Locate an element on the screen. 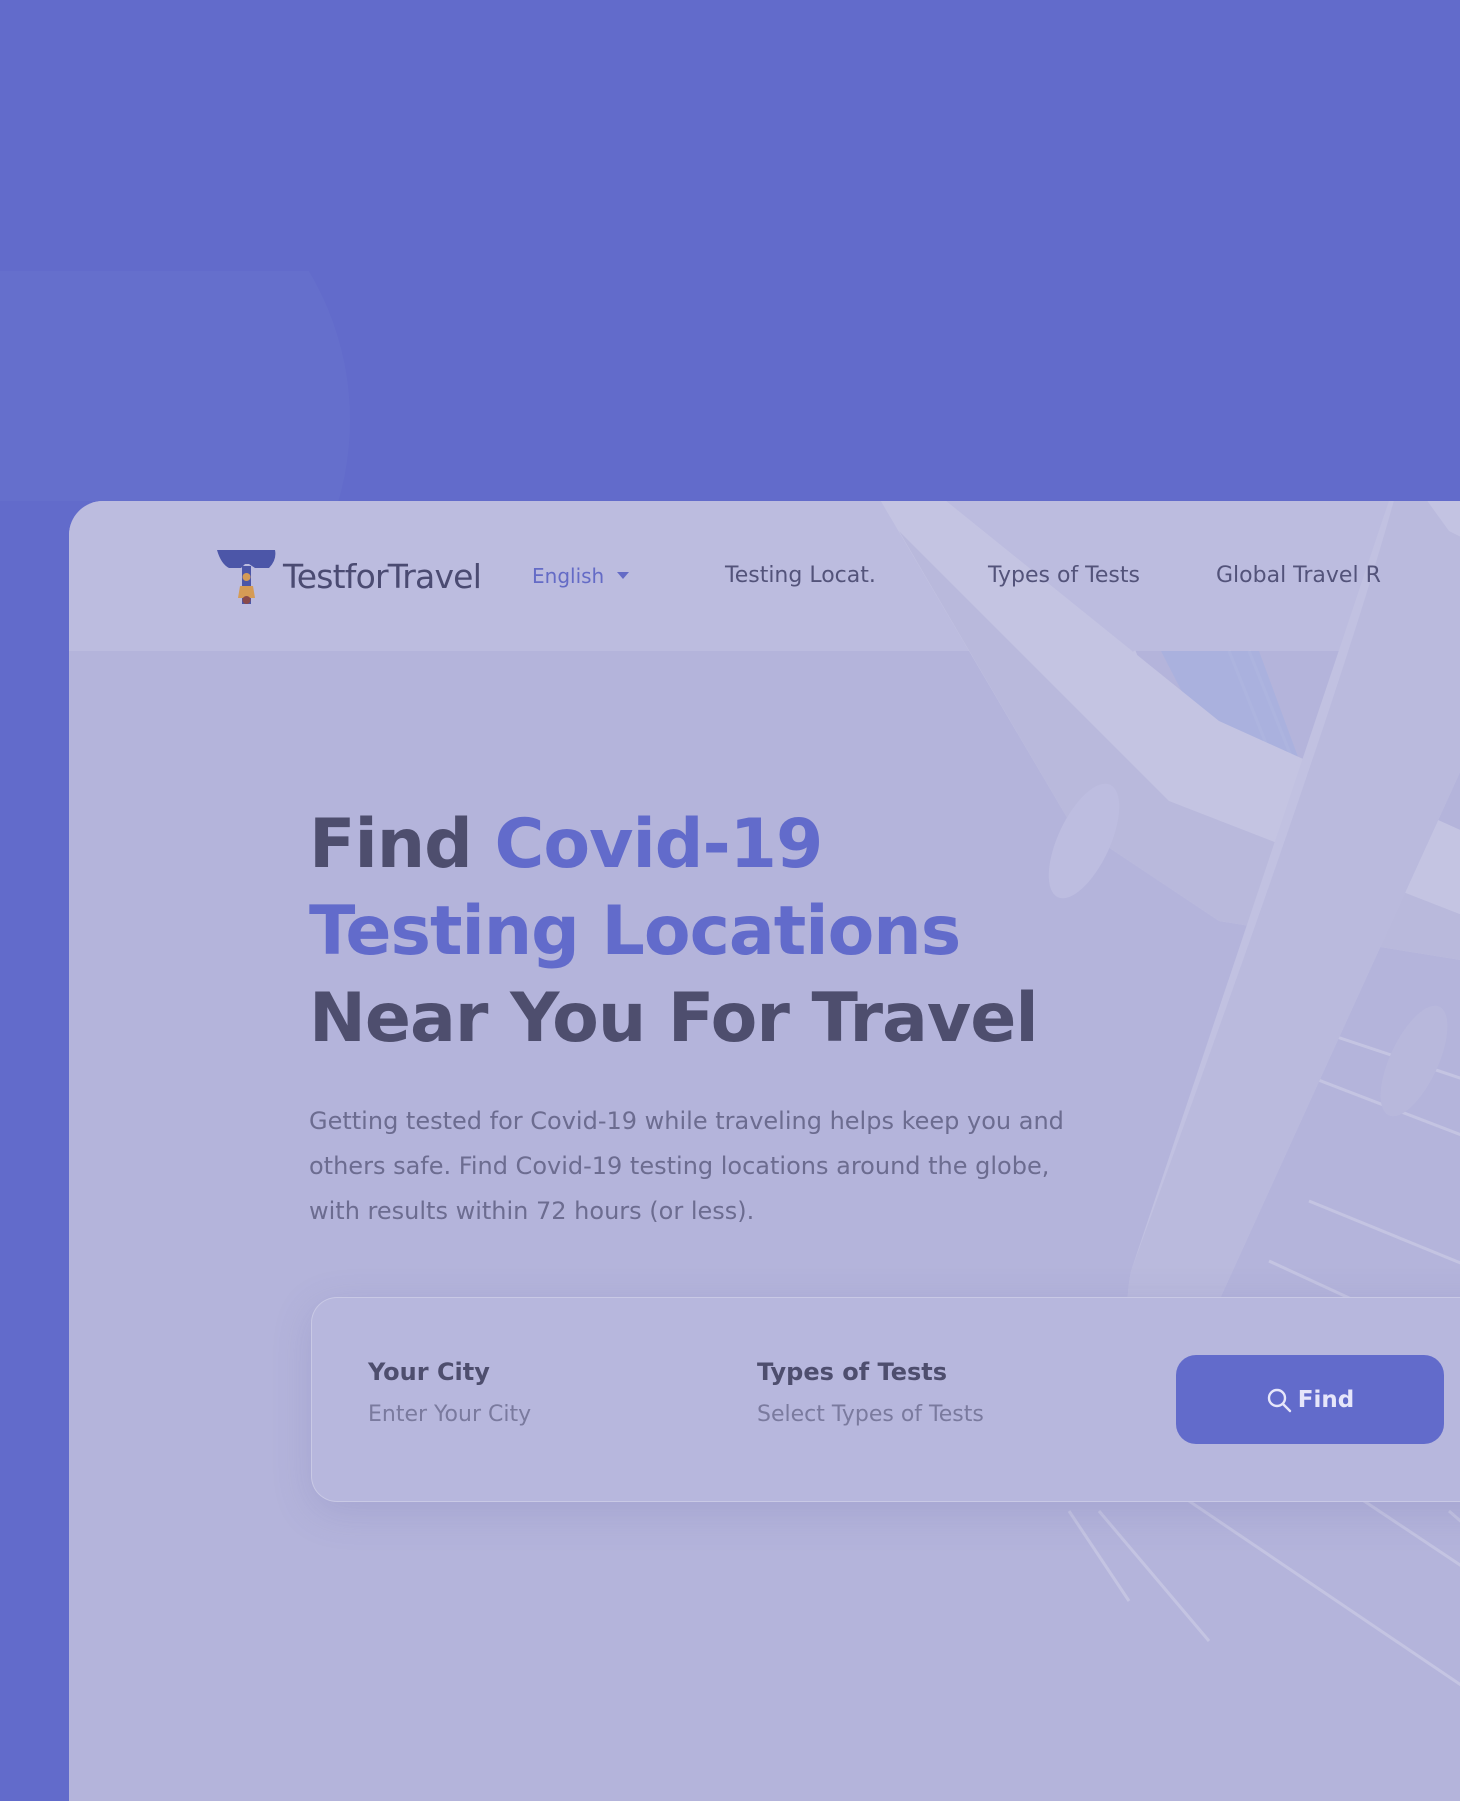 This screenshot has width=1460, height=1801. city-field: Your City is located at coordinates (518, 1392).